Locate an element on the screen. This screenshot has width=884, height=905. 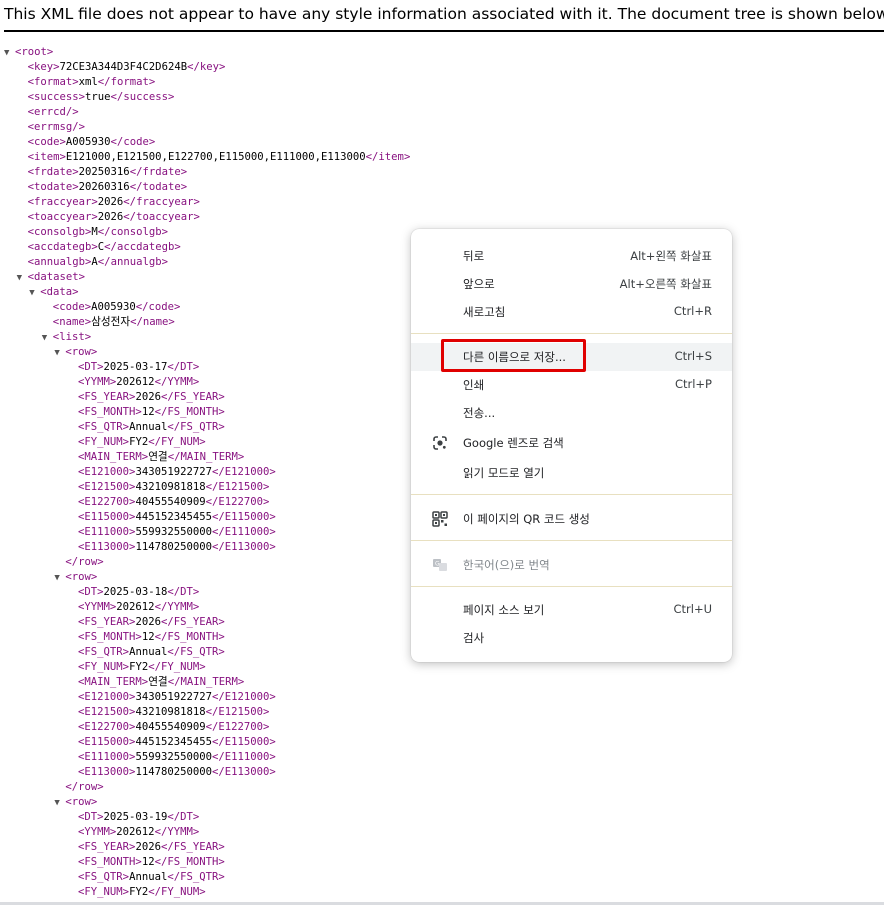
tree-collapsible-line: ▼ <dataset> is located at coordinates (207, 277).